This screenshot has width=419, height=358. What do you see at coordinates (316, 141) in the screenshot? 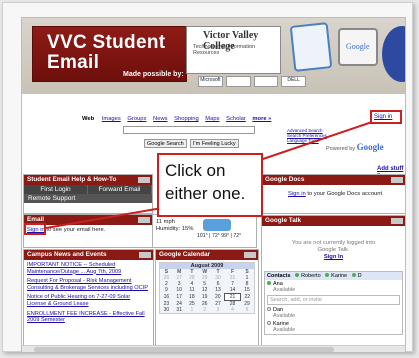
I see `arrow-to-top-sign-in` at bounding box center [316, 141].